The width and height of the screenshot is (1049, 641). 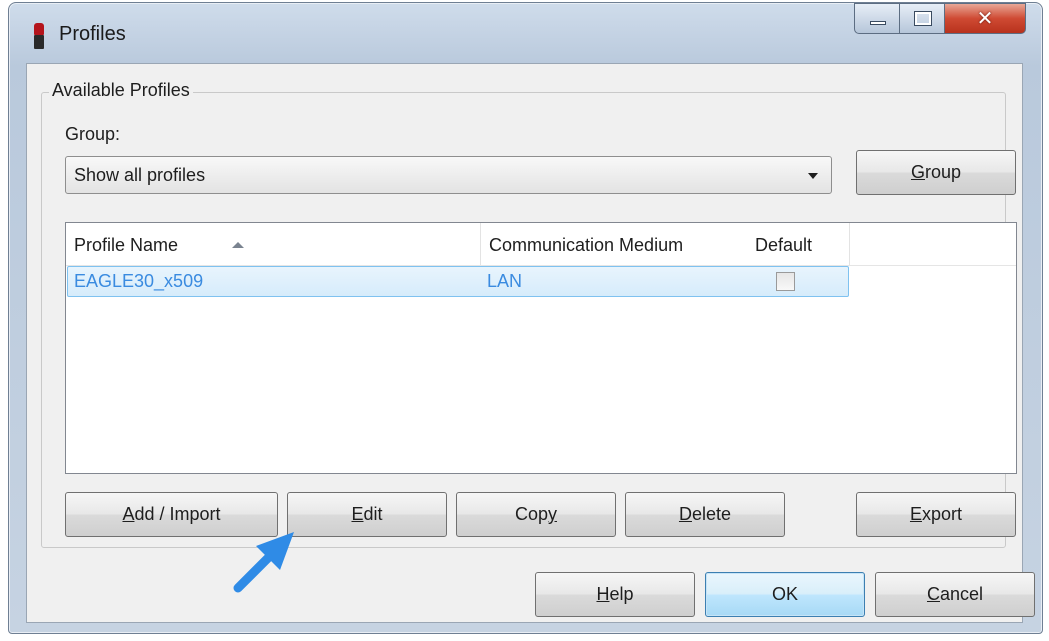 I want to click on group-button: Group, so click(x=936, y=172).